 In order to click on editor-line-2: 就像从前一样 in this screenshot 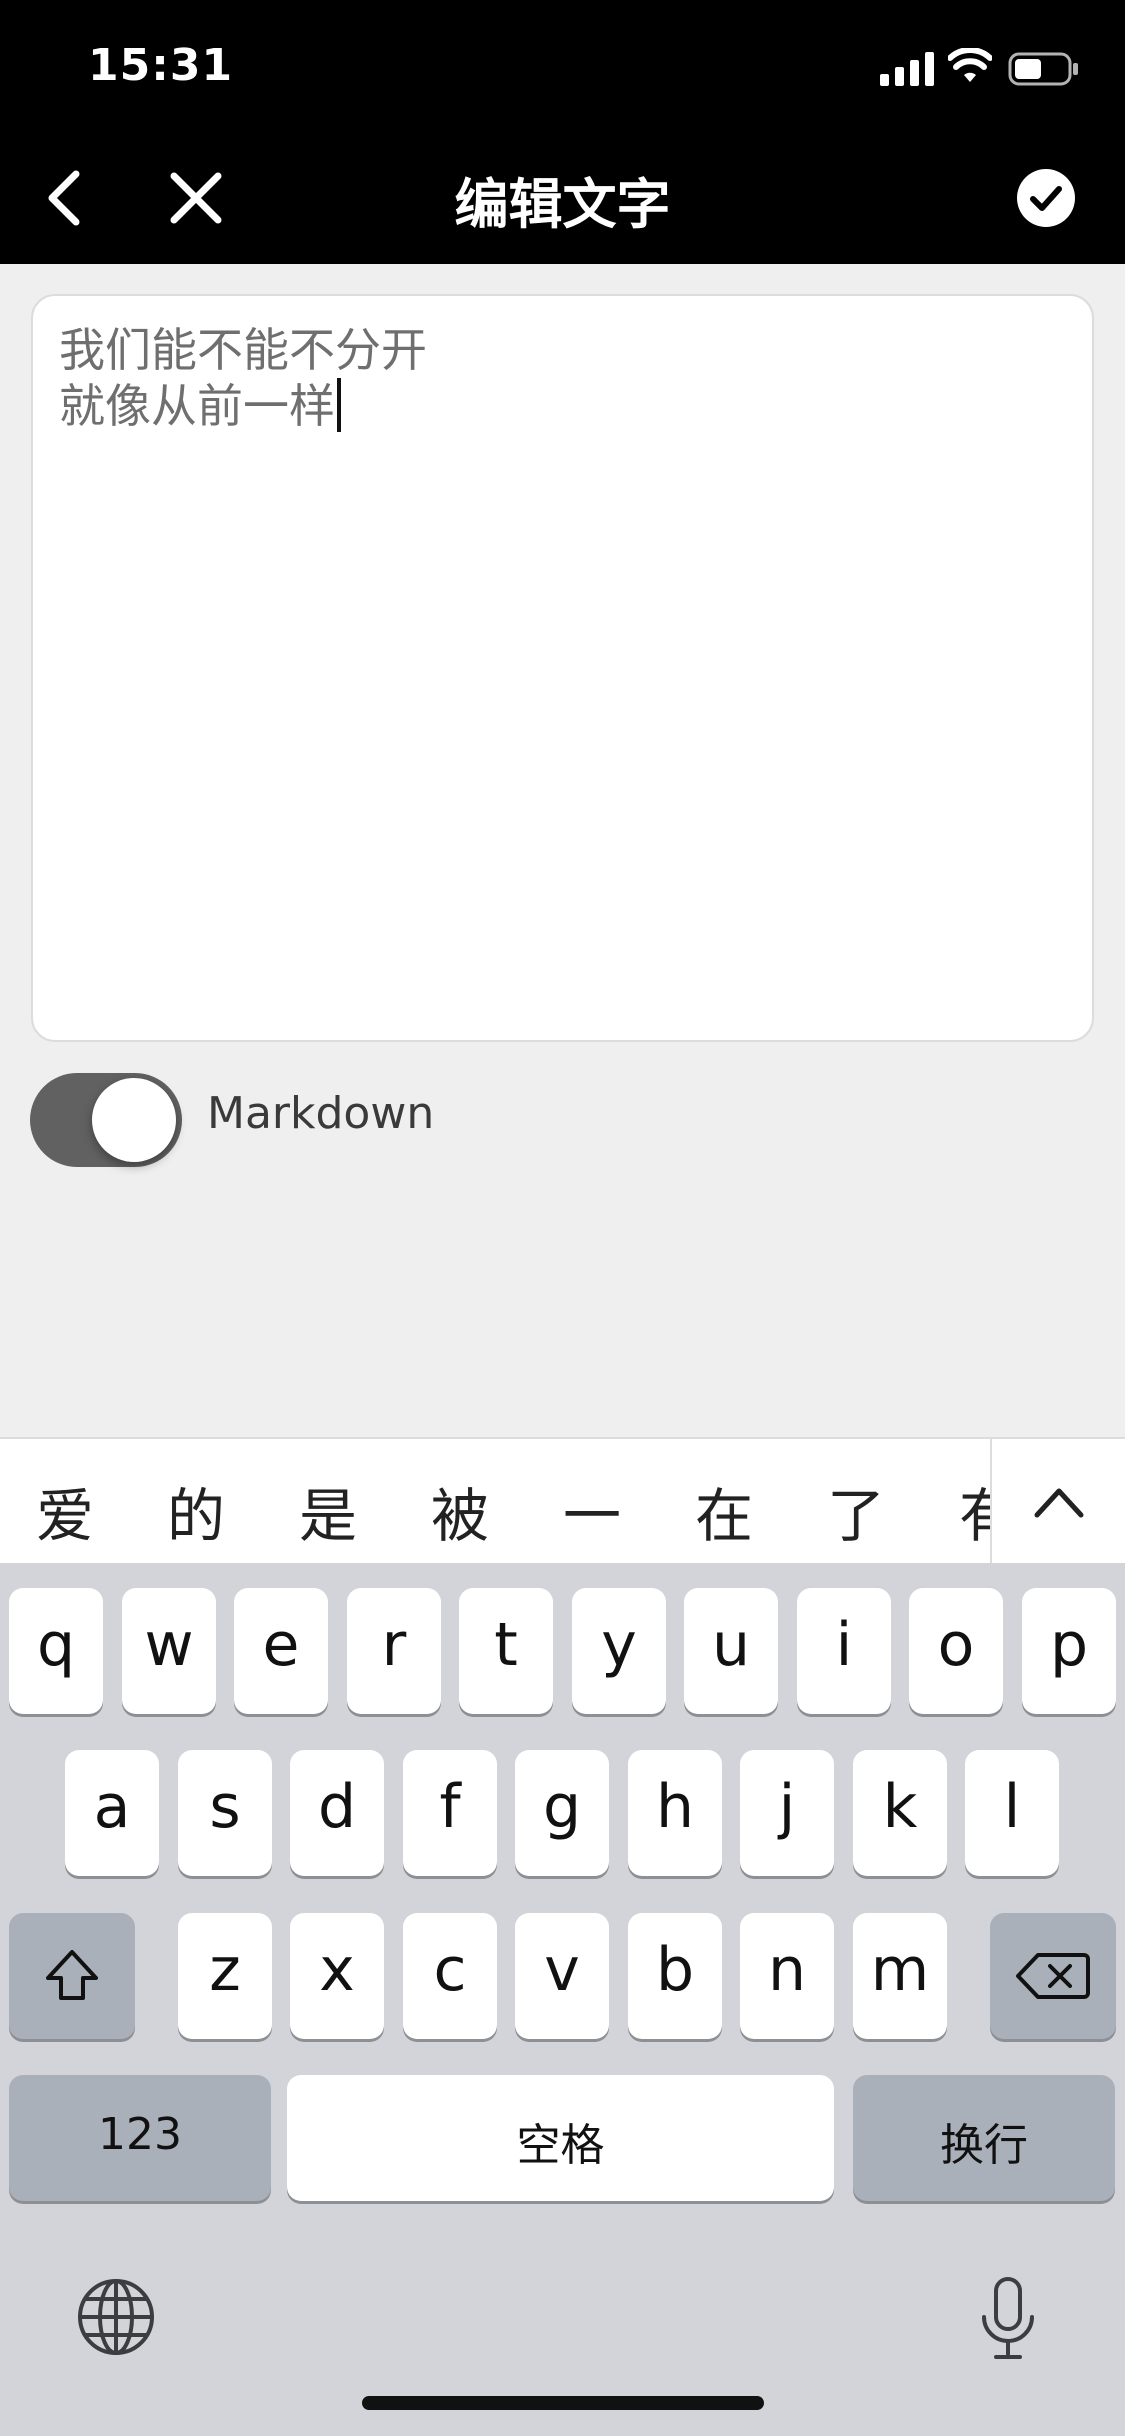, I will do `click(197, 406)`.